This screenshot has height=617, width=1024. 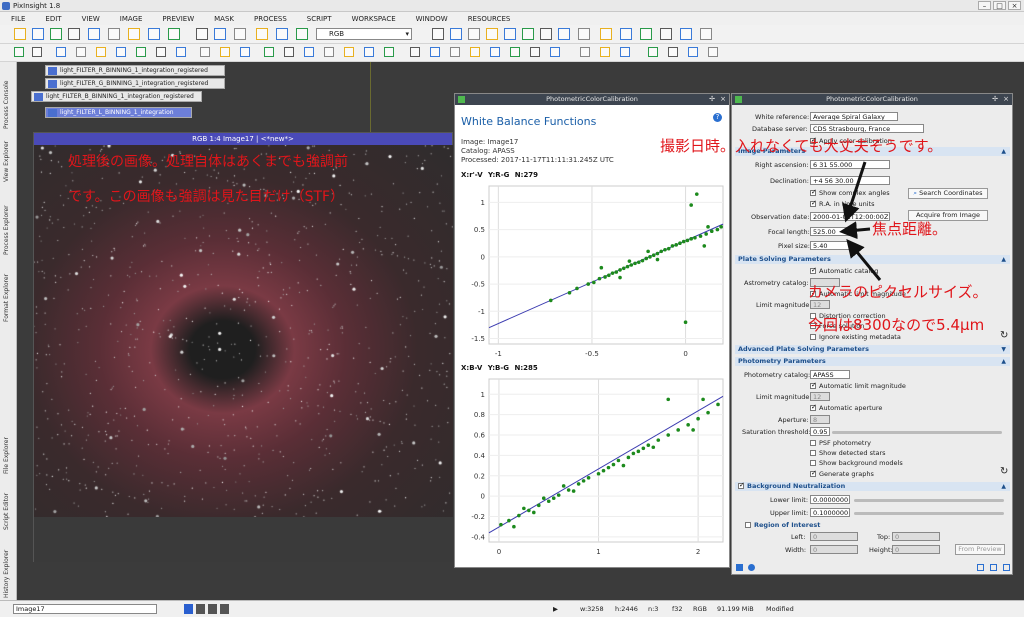 I want to click on status-mode: RGB, so click(x=700, y=609).